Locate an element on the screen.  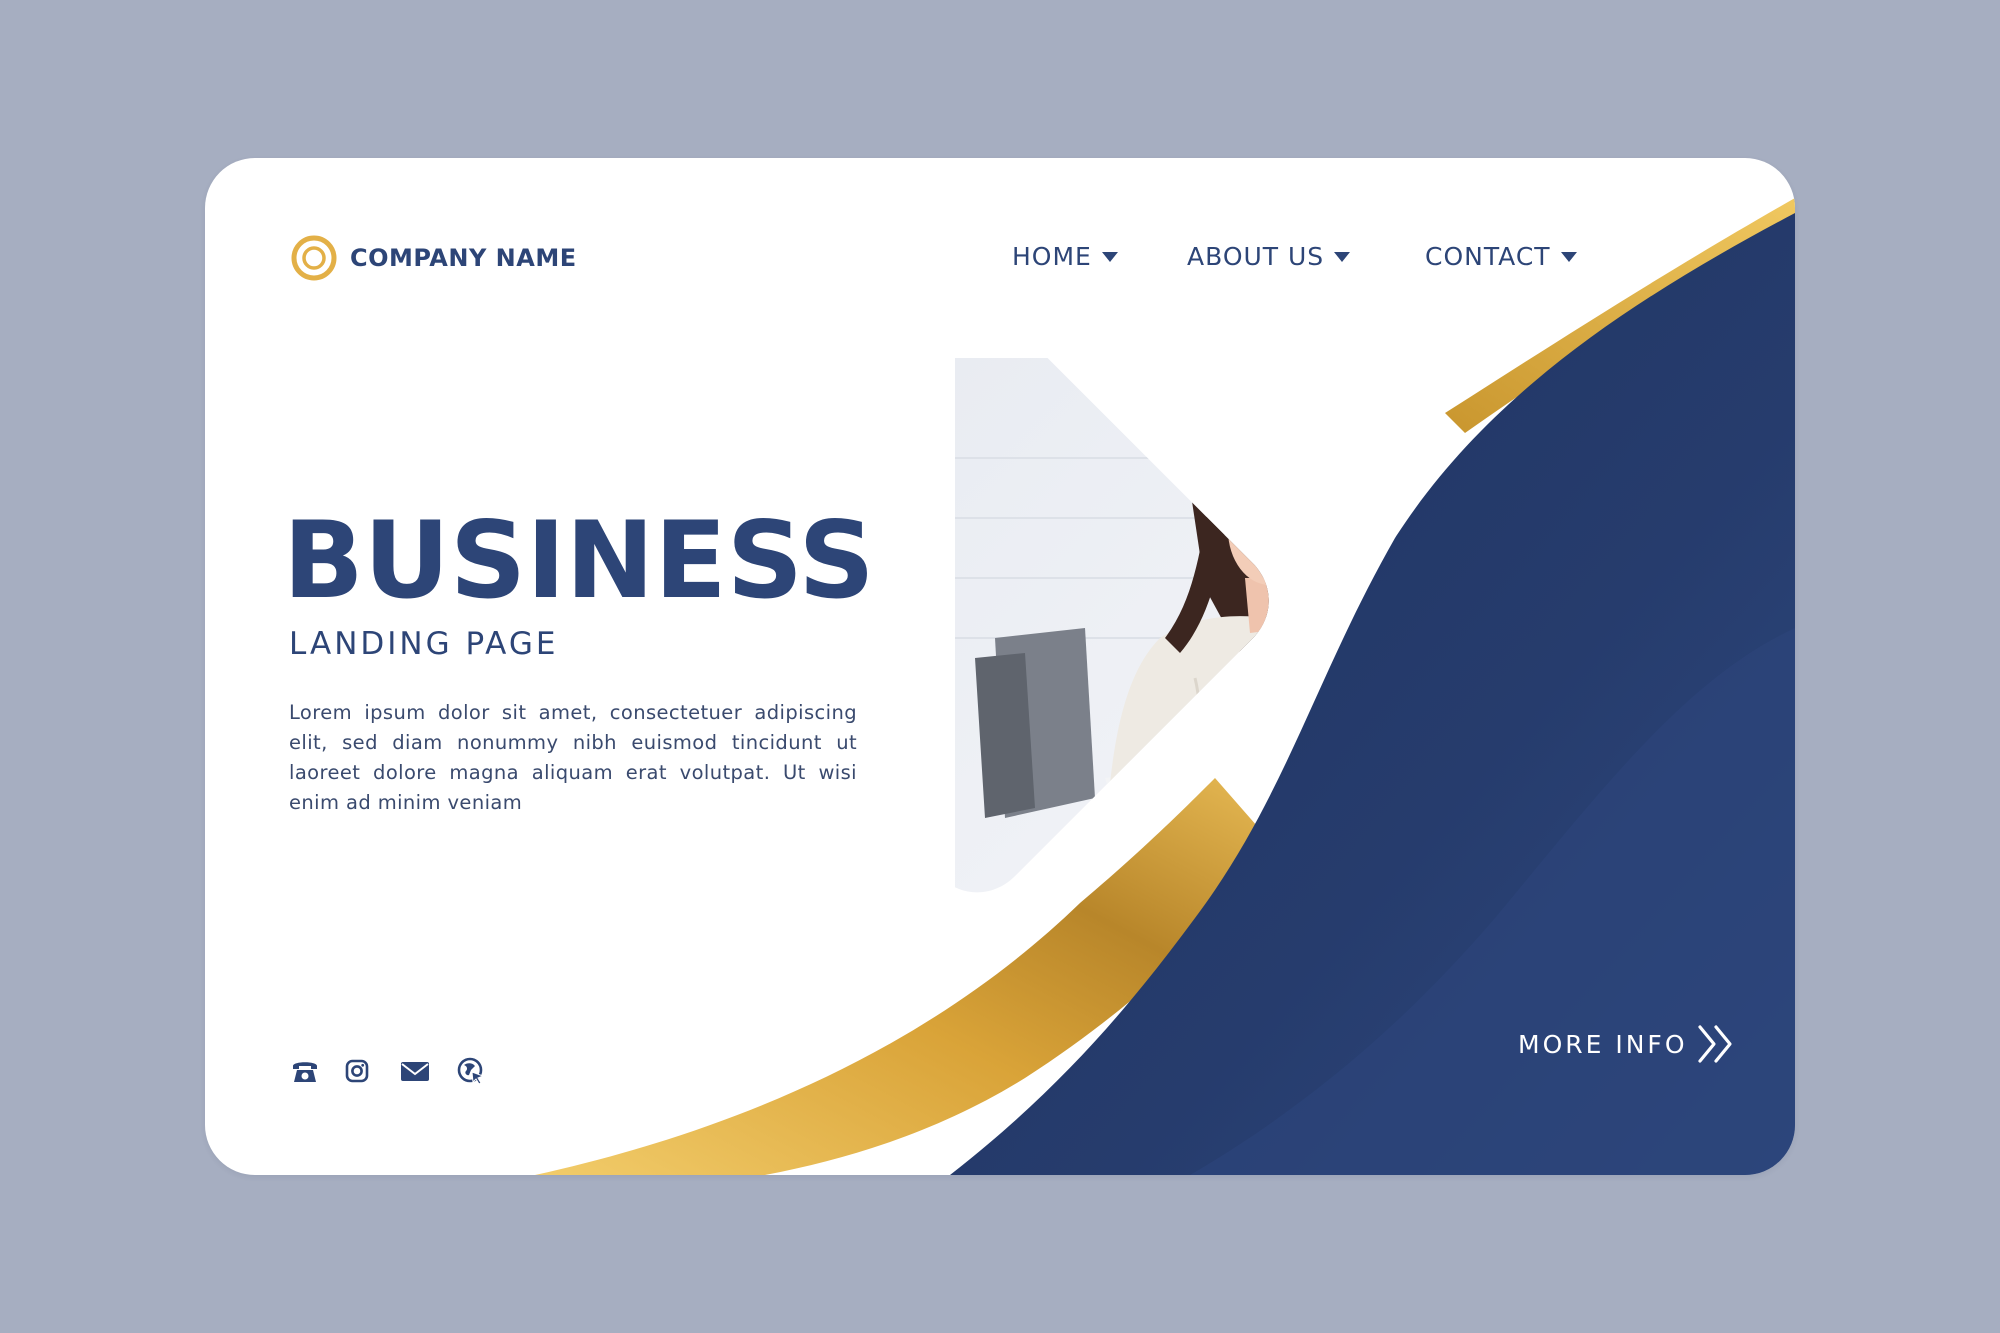
instagram-icon is located at coordinates (357, 1071).